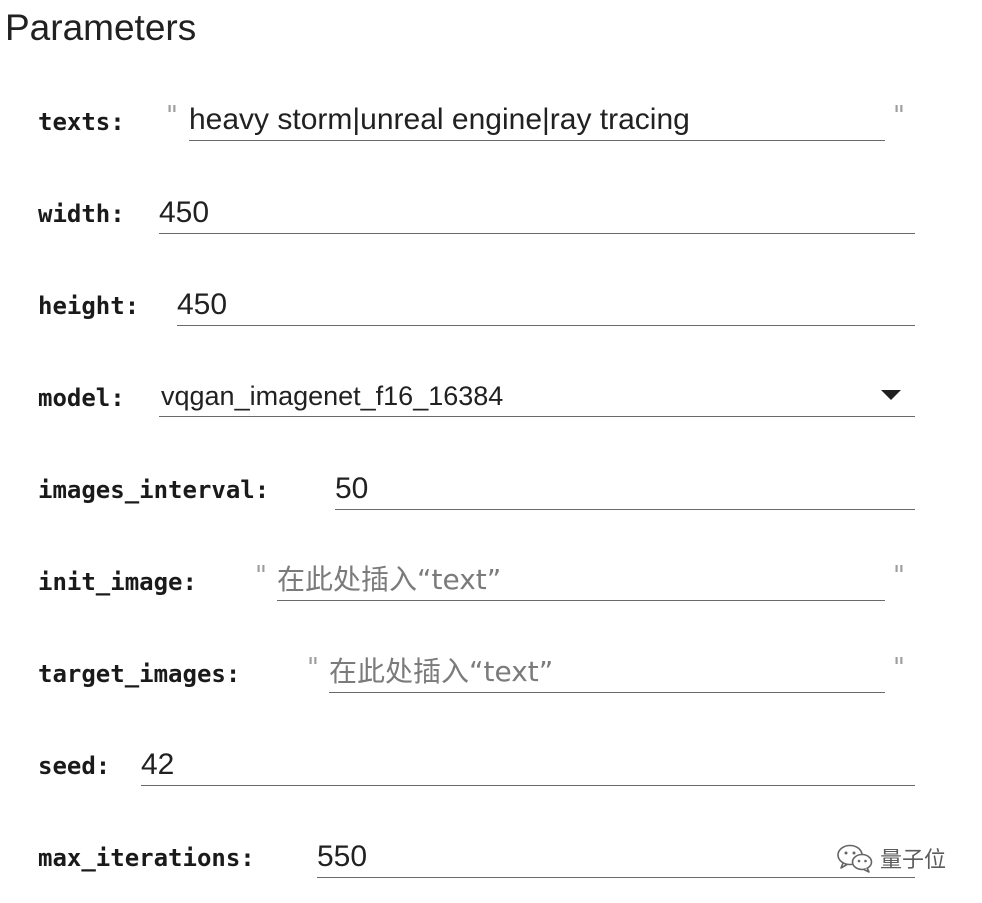 The width and height of the screenshot is (982, 903). What do you see at coordinates (352, 488) in the screenshot?
I see `images-interval-value: 50` at bounding box center [352, 488].